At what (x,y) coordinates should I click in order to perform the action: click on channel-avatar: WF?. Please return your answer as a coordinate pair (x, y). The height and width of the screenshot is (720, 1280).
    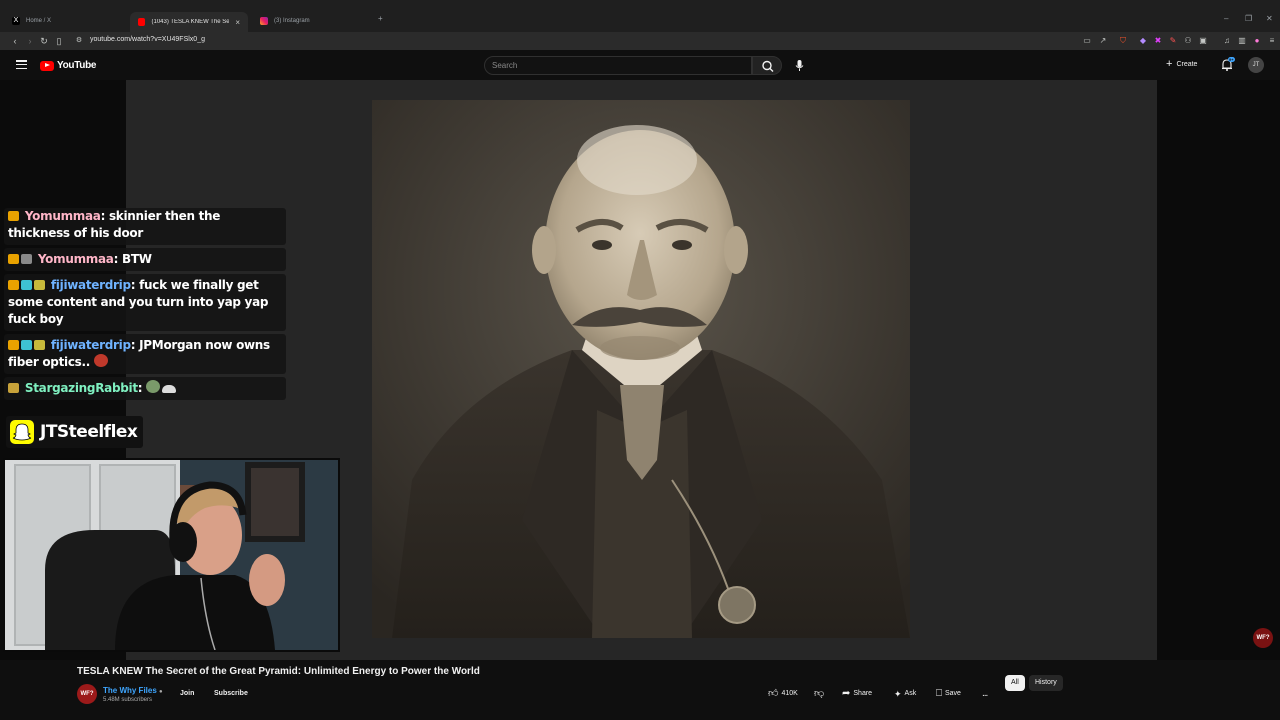
    Looking at the image, I should click on (87, 694).